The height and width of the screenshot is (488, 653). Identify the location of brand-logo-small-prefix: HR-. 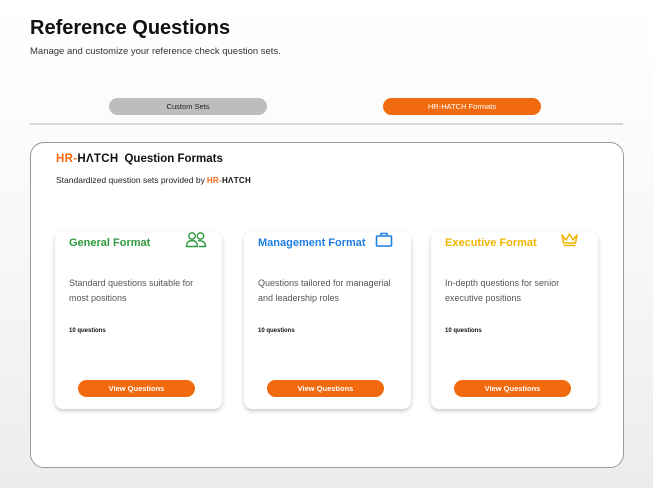
(214, 180).